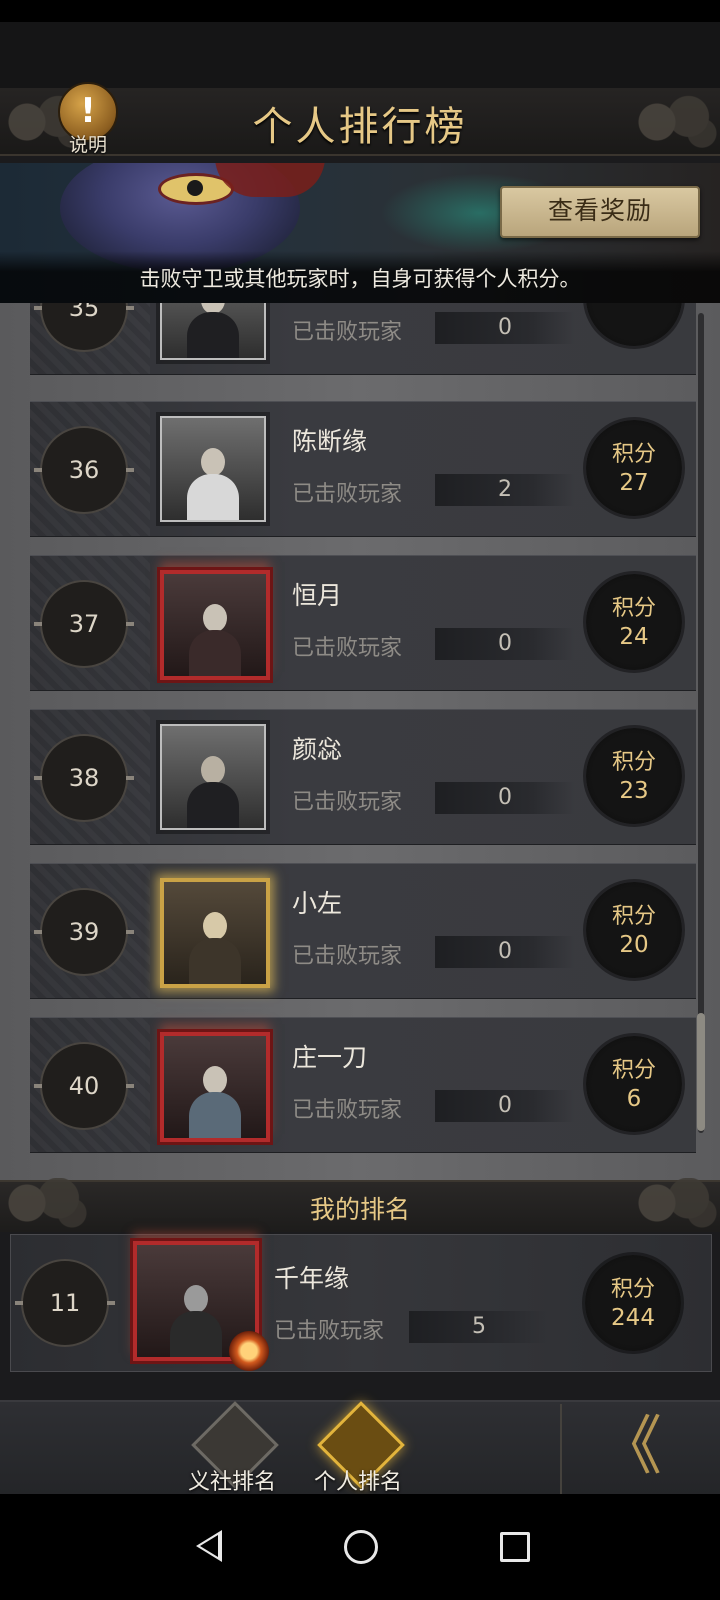  I want to click on tab-label: 义社排名, so click(231, 1482).